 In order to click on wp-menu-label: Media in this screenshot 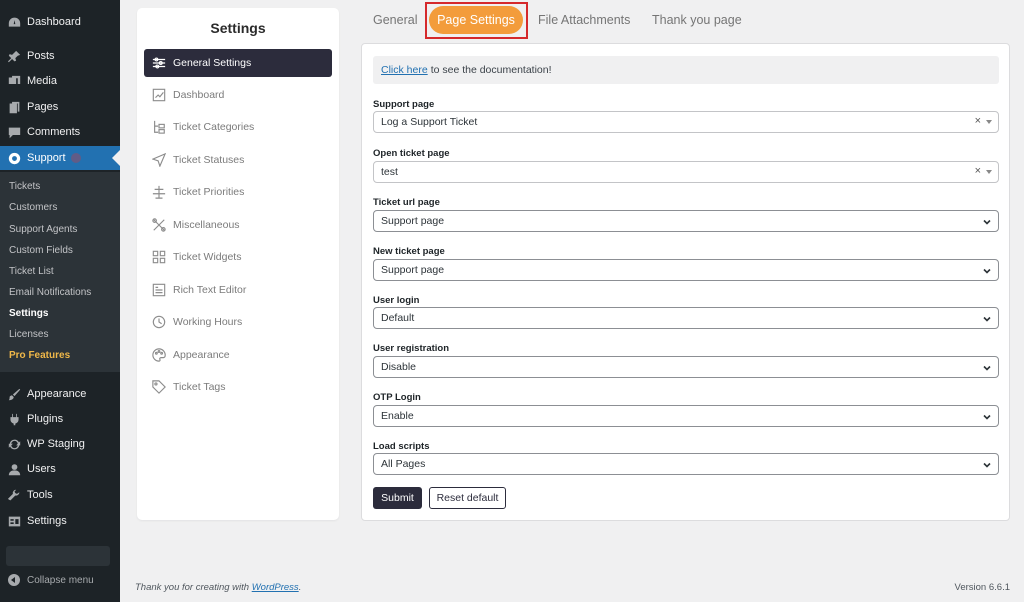, I will do `click(42, 81)`.